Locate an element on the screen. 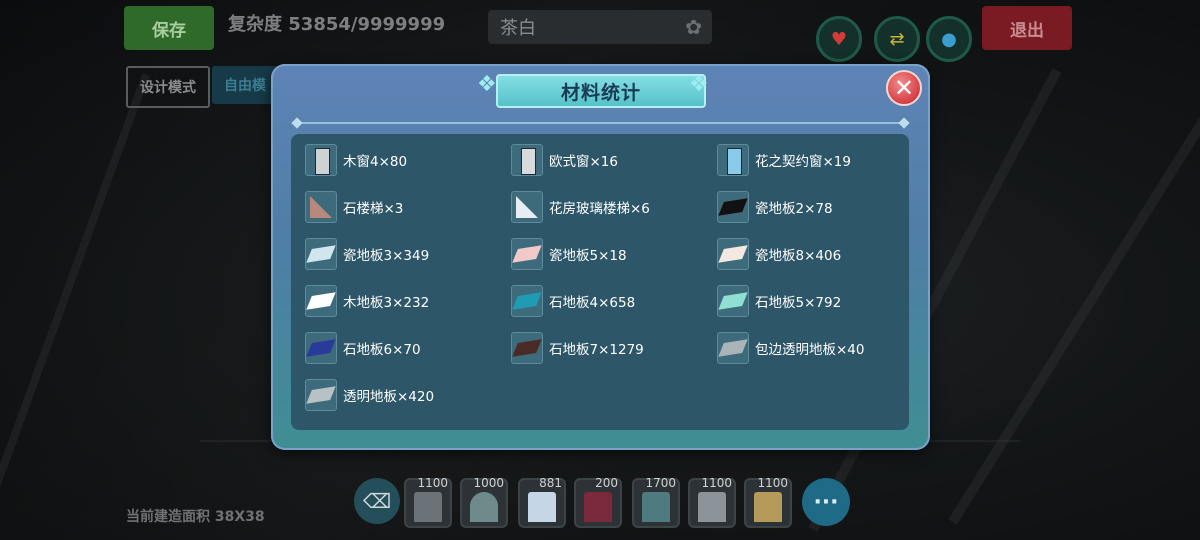 This screenshot has width=1200, height=540. material-item: 瓷地板5×18 is located at coordinates (569, 254).